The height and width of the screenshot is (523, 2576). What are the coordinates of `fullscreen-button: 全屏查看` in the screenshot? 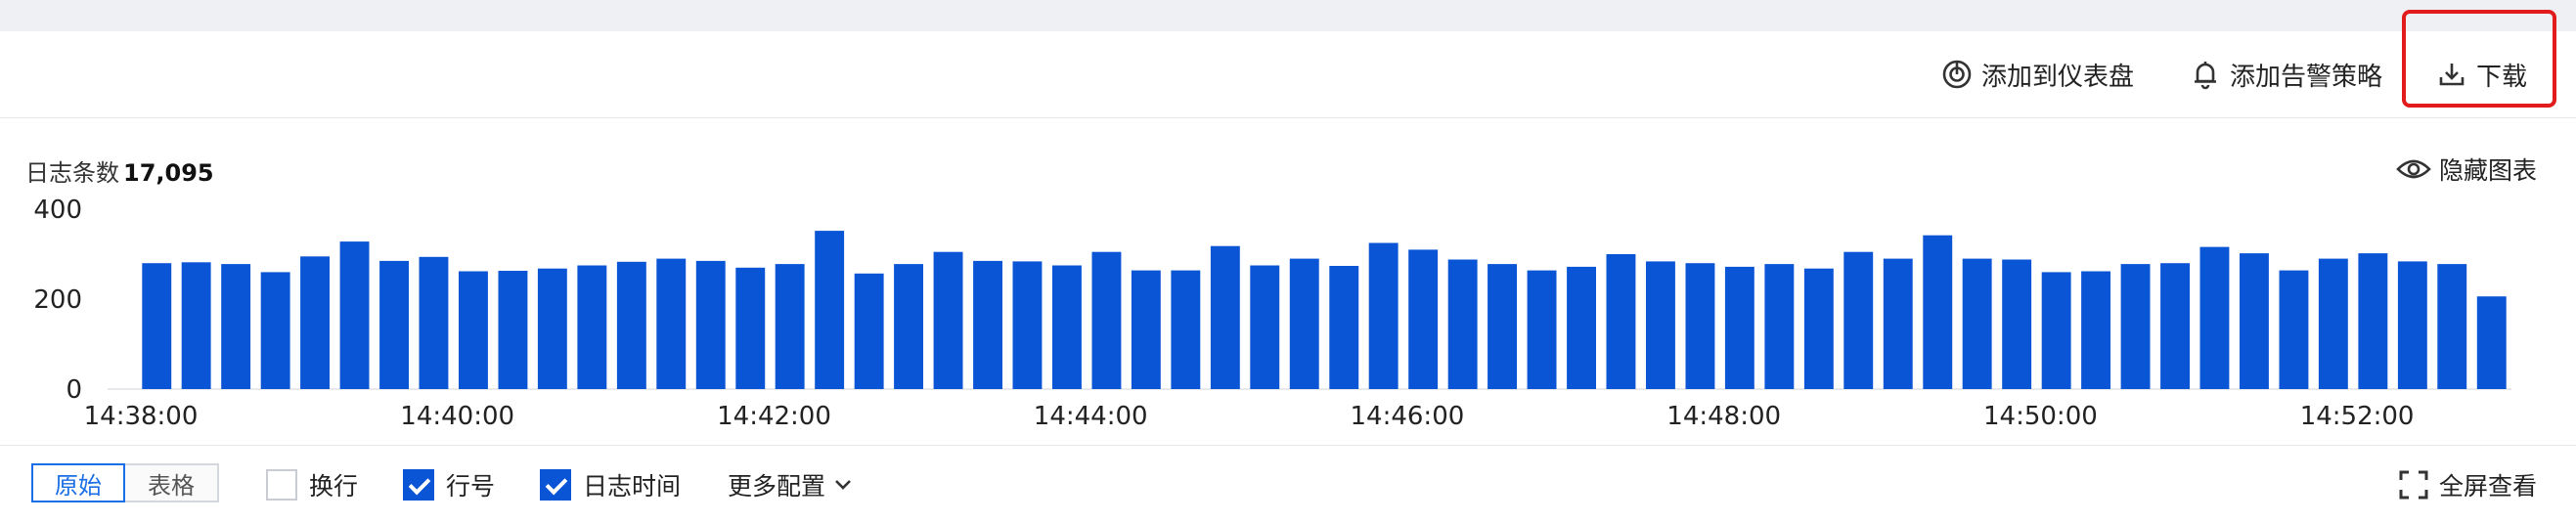 It's located at (2467, 484).